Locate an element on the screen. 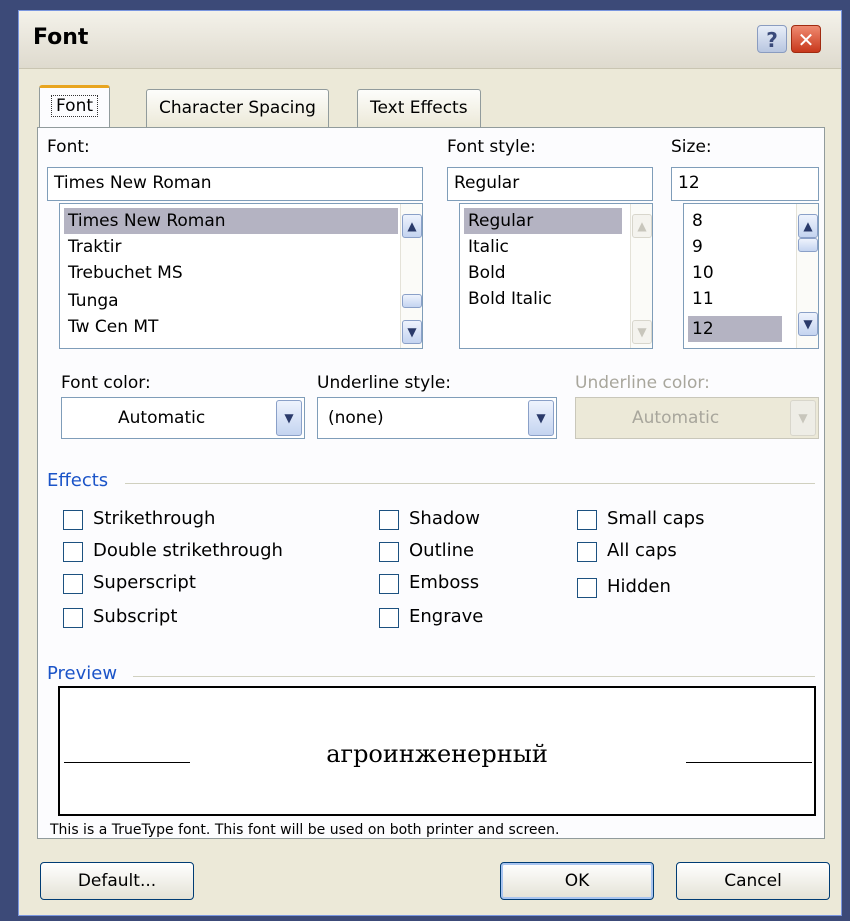 The height and width of the screenshot is (921, 850). checkbox-label: Small caps is located at coordinates (656, 518).